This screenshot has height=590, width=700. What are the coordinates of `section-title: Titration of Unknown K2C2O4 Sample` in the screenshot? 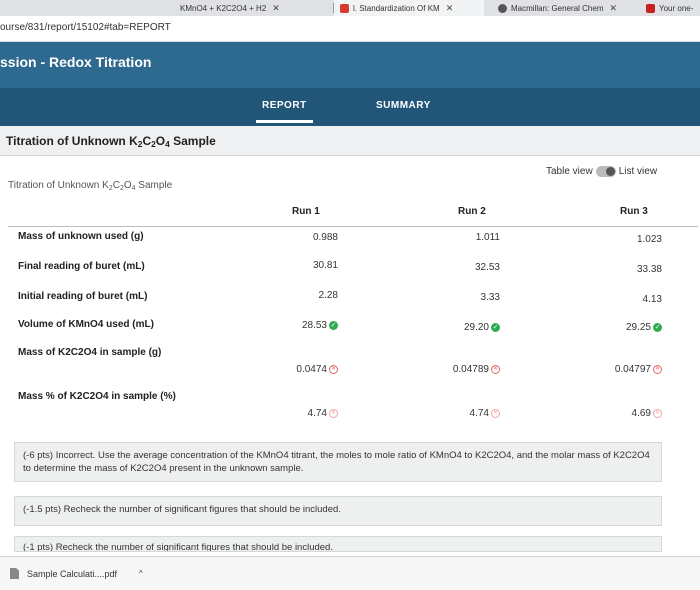 It's located at (111, 142).